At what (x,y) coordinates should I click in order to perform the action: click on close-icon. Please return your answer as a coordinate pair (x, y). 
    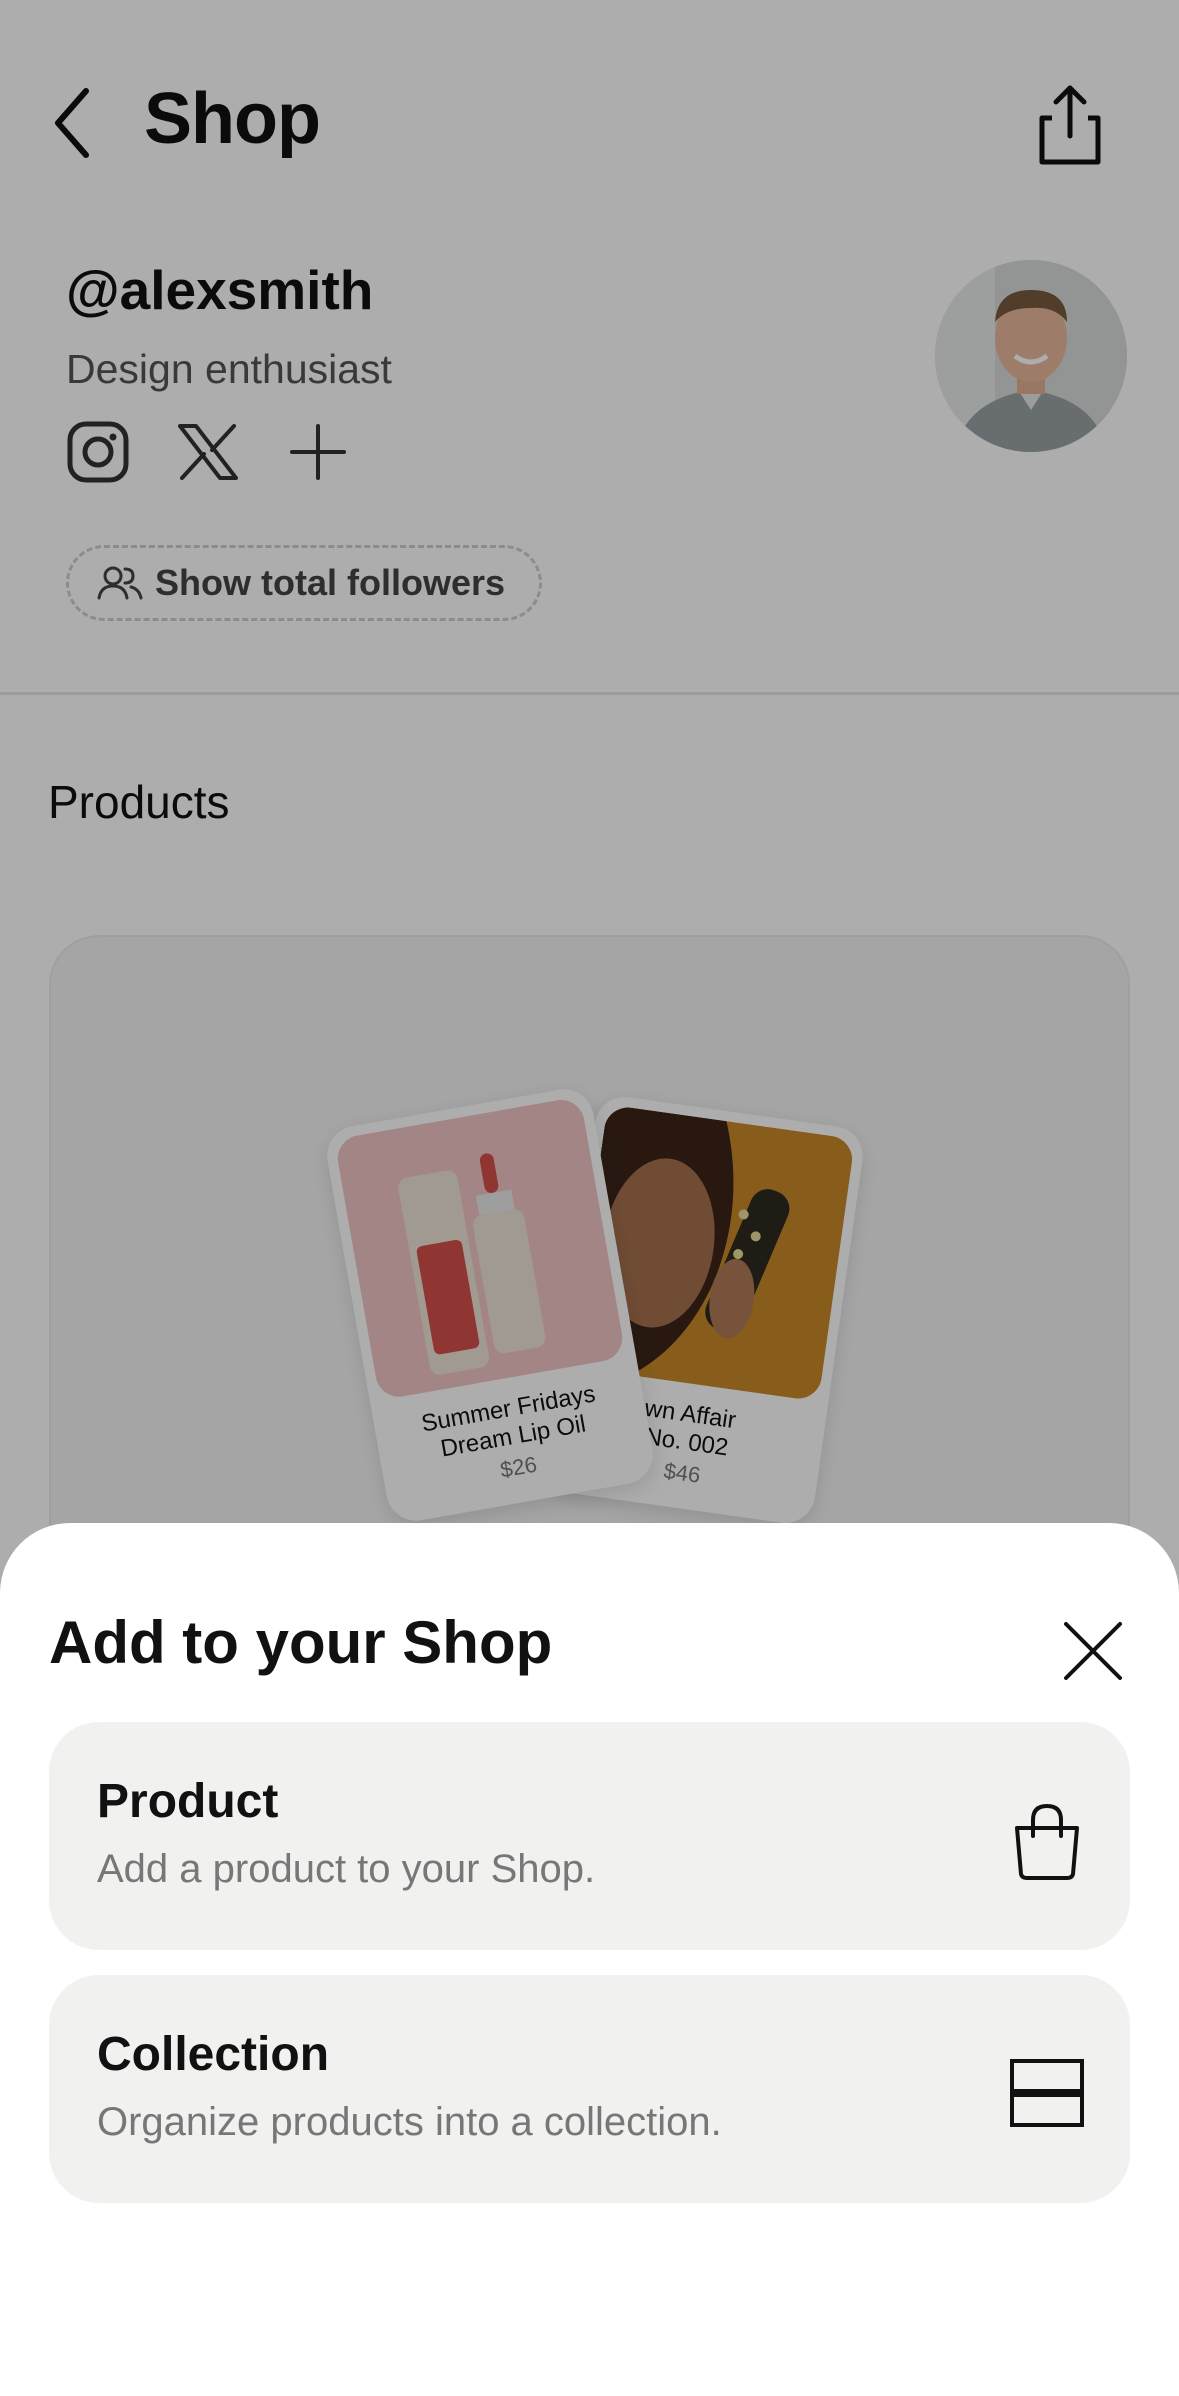
    Looking at the image, I should click on (1093, 1651).